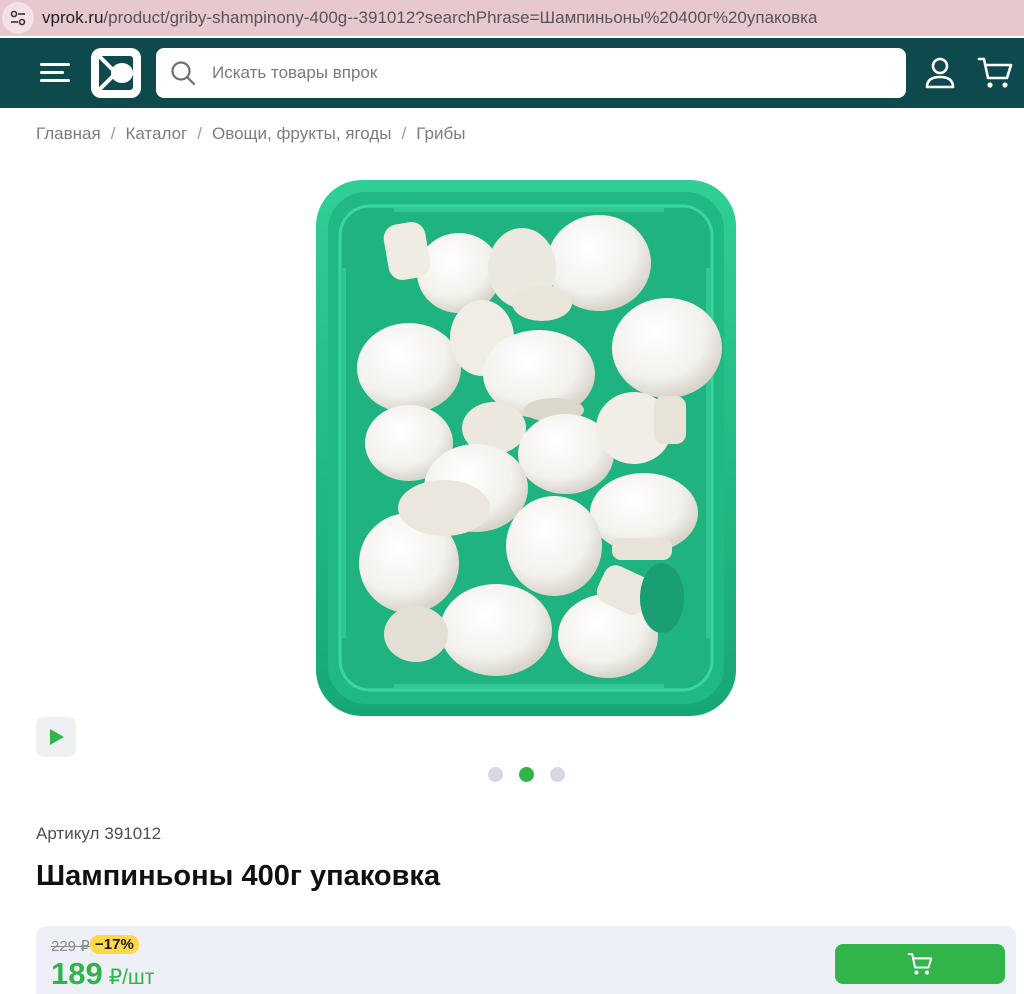 The width and height of the screenshot is (1024, 994). Describe the element at coordinates (77, 973) in the screenshot. I see `price-amount: 189` at that location.